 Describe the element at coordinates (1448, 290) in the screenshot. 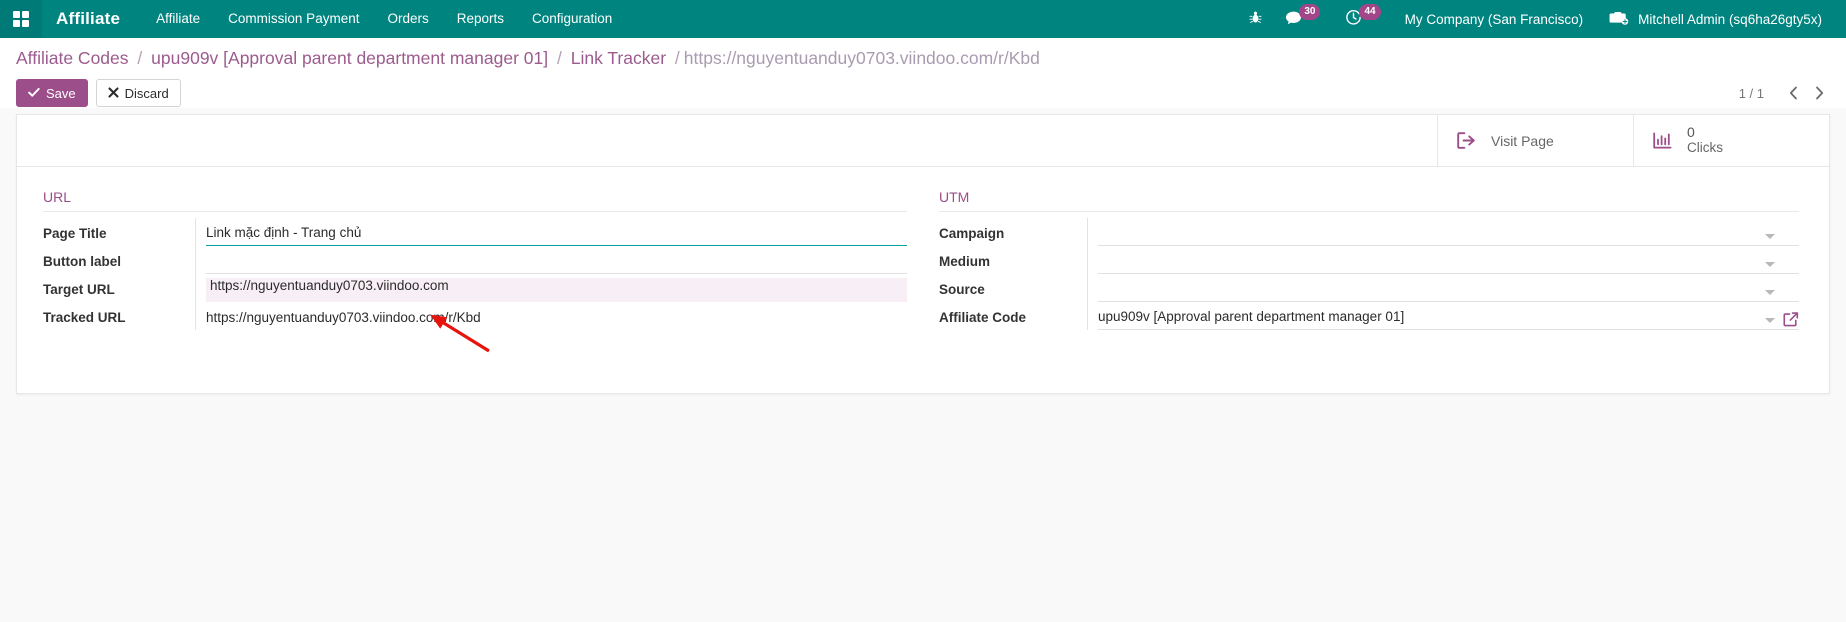

I see `source-input` at that location.